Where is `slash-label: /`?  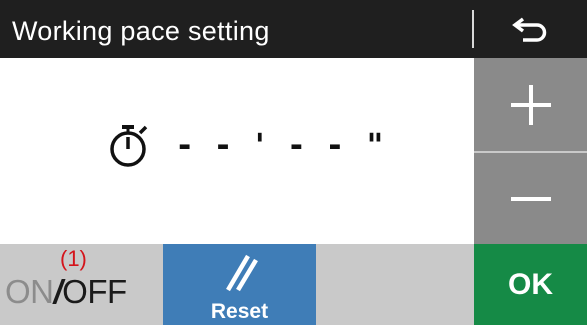
slash-label: / is located at coordinates (58, 291).